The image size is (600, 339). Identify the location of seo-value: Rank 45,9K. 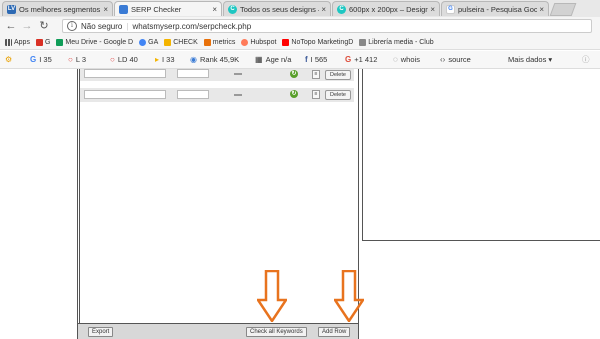
(219, 59).